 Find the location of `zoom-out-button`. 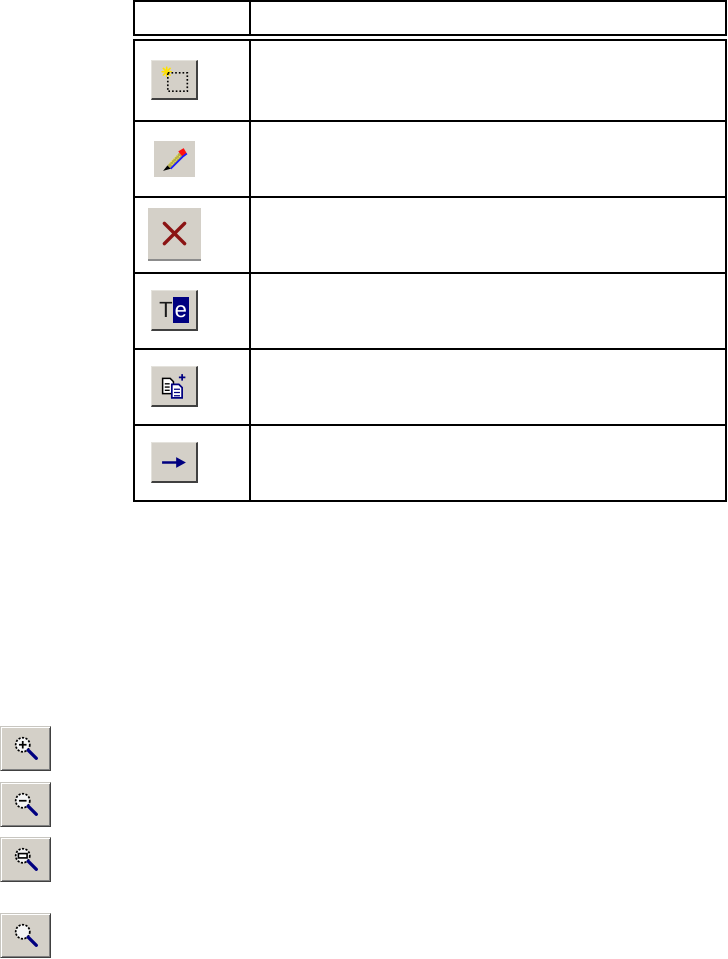

zoom-out-button is located at coordinates (25, 804).